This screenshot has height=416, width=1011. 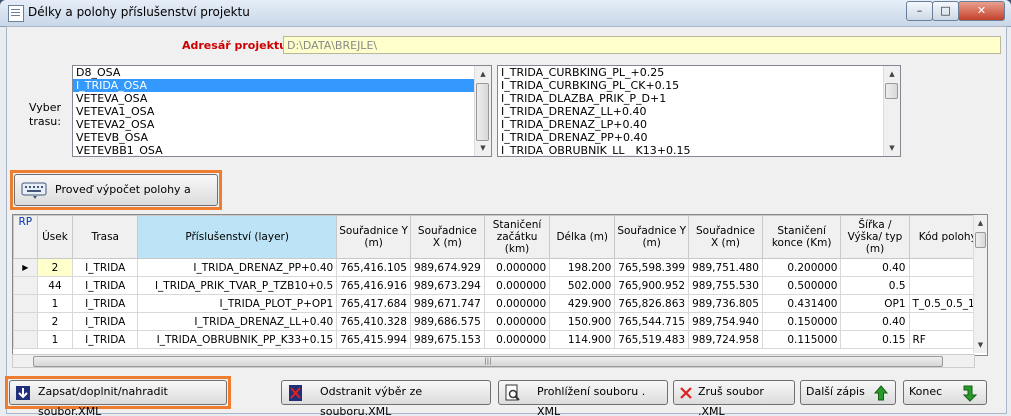 What do you see at coordinates (582, 303) in the screenshot?
I see `table-cell: 429.900` at bounding box center [582, 303].